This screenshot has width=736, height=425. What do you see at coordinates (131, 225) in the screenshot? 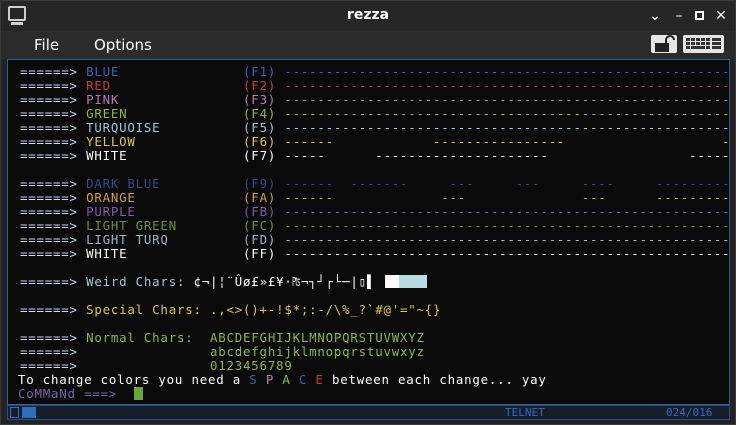
I see `color-name: LIGHT GREEN` at bounding box center [131, 225].